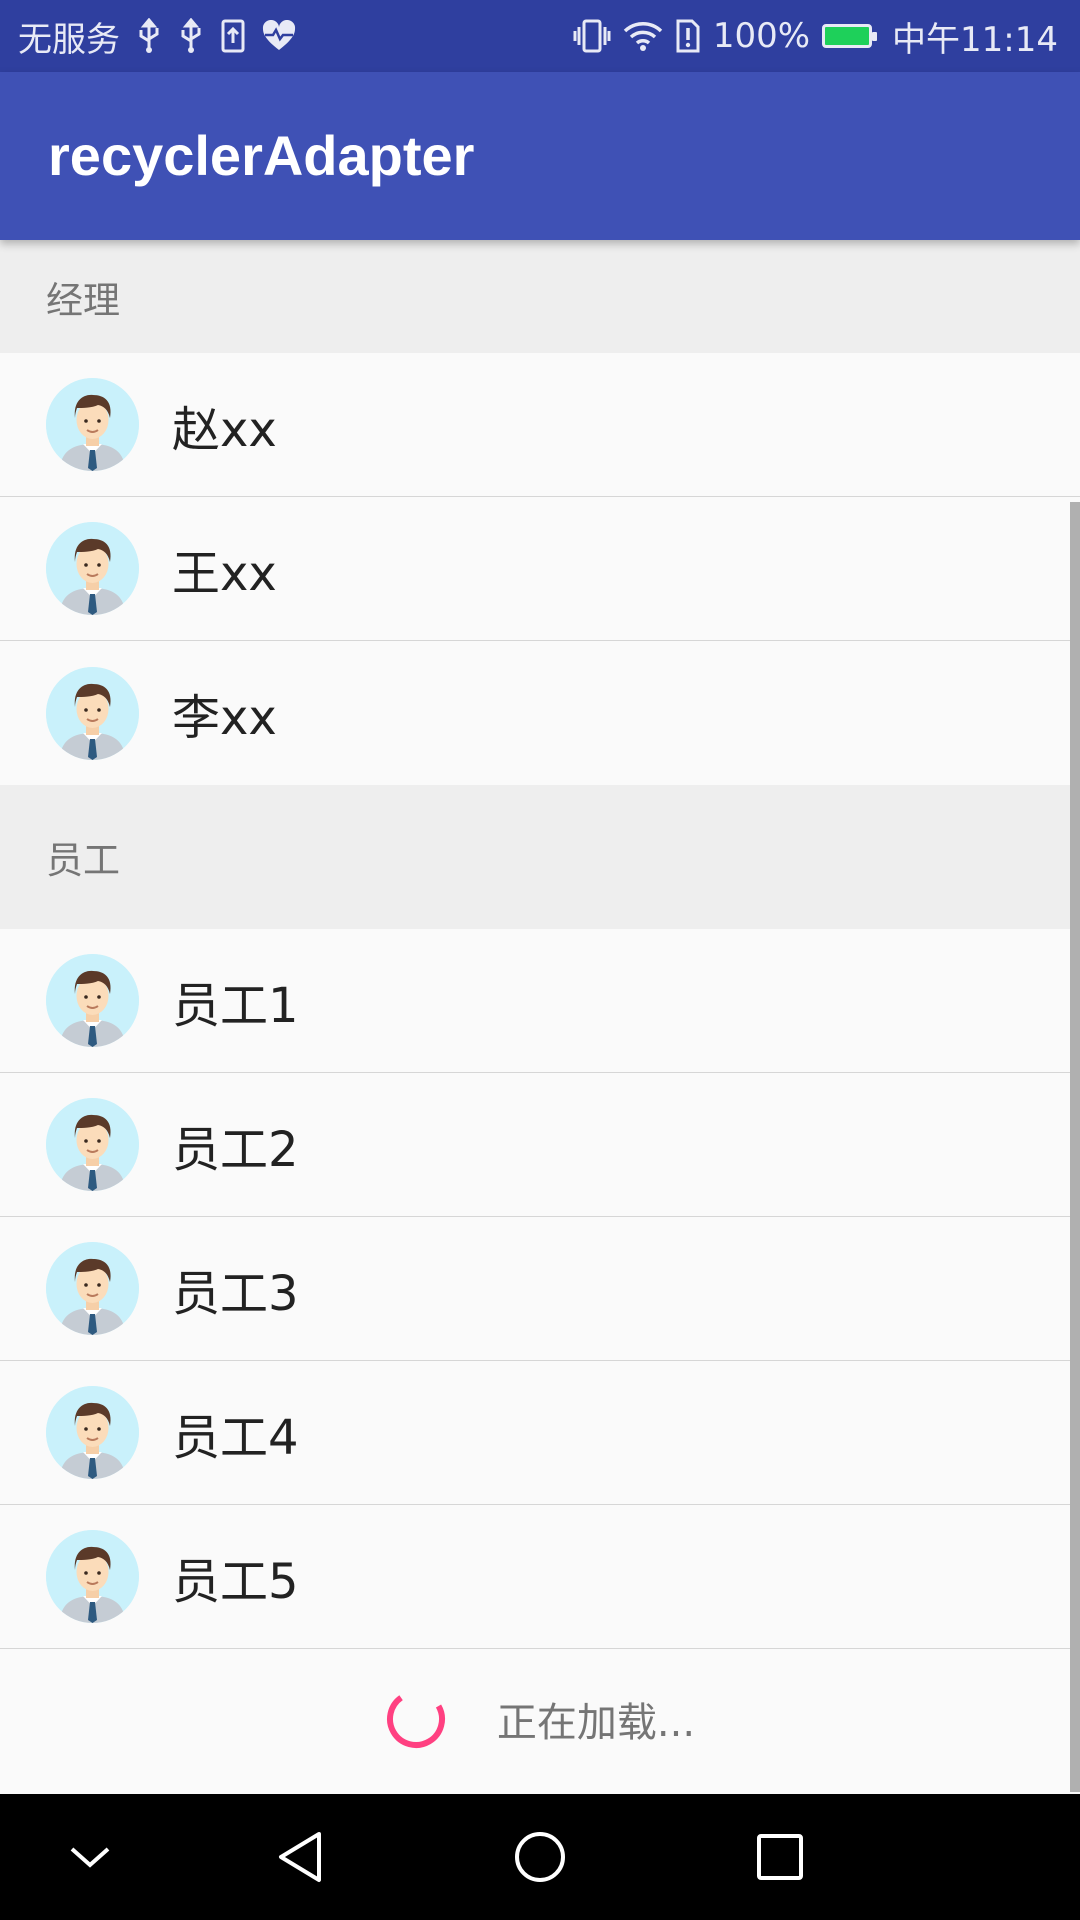 This screenshot has height=1920, width=1080. I want to click on section-header-staff: 员工, so click(540, 857).